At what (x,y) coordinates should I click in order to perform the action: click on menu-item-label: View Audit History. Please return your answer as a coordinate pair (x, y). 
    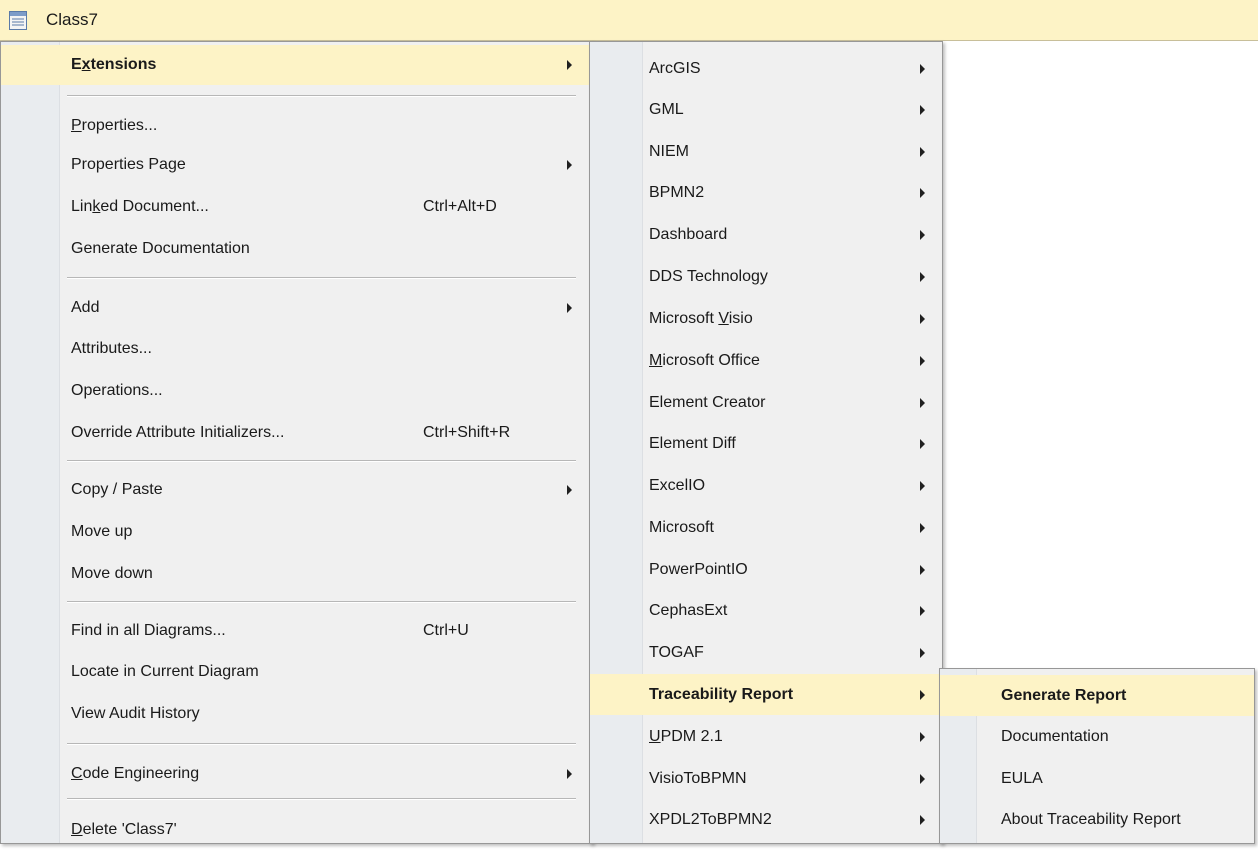
    Looking at the image, I should click on (135, 713).